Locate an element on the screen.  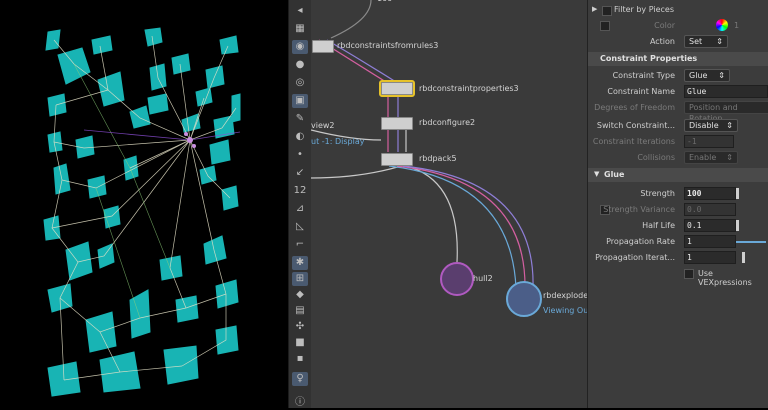
color-label: Color is located at coordinates (664, 25).